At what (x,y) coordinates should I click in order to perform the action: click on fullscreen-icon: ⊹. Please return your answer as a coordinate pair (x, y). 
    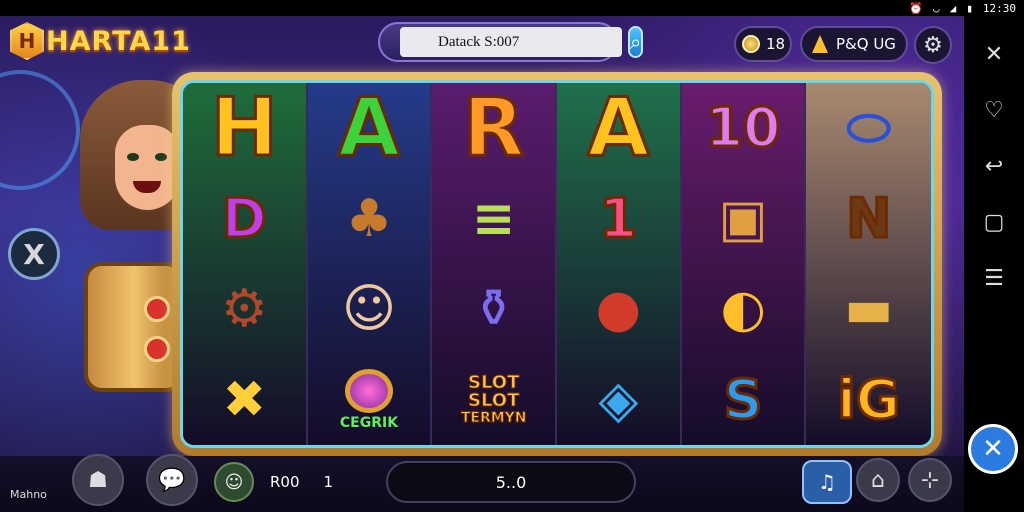
    Looking at the image, I should click on (930, 480).